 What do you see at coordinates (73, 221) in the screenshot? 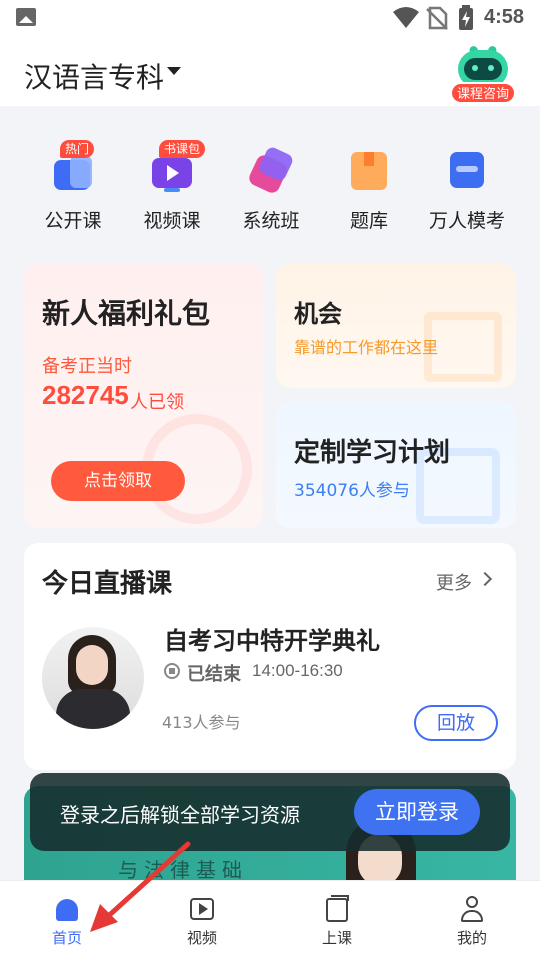
I see `category-label: 公开课` at bounding box center [73, 221].